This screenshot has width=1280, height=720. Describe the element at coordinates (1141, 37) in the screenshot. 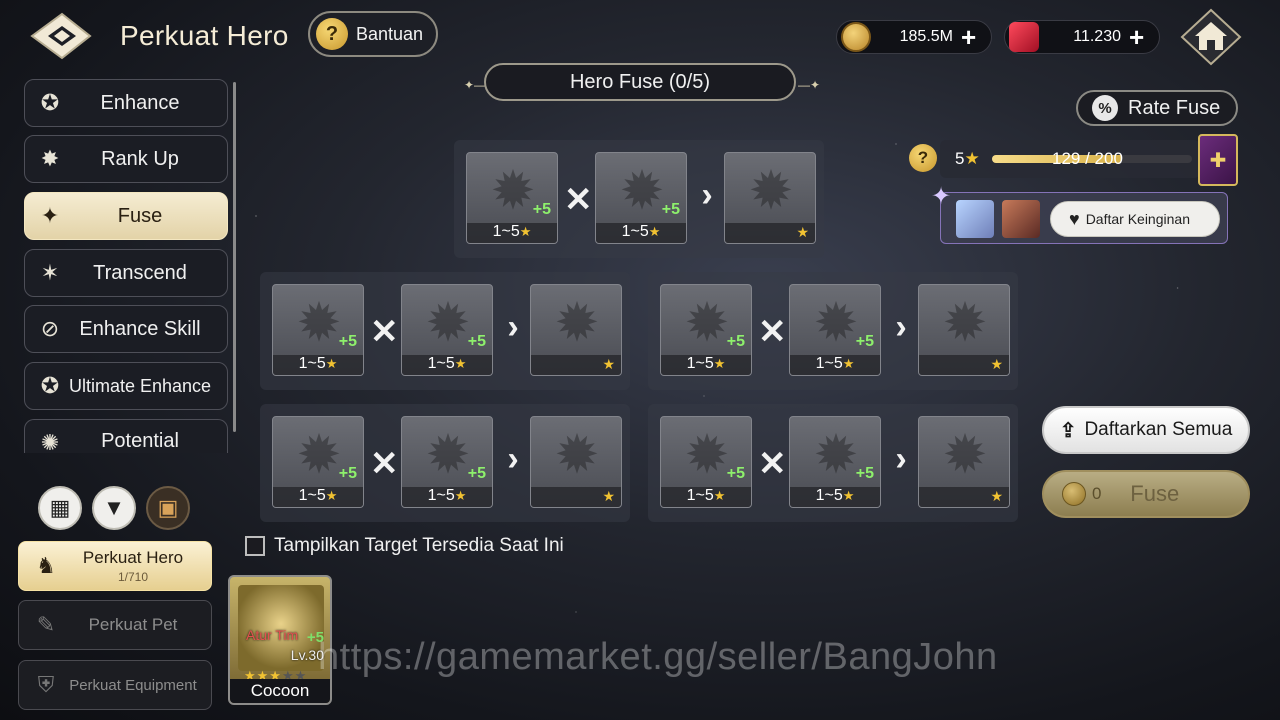

I see `add-gem-button: +` at that location.